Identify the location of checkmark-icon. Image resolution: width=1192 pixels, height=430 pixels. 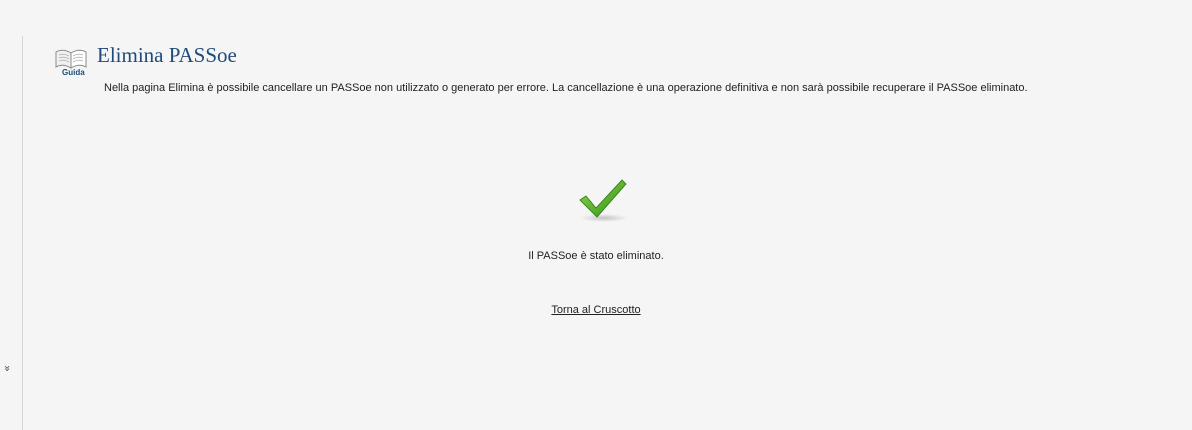
(602, 201).